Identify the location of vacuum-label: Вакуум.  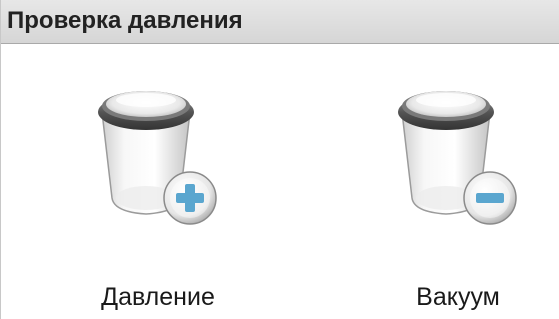
(458, 297).